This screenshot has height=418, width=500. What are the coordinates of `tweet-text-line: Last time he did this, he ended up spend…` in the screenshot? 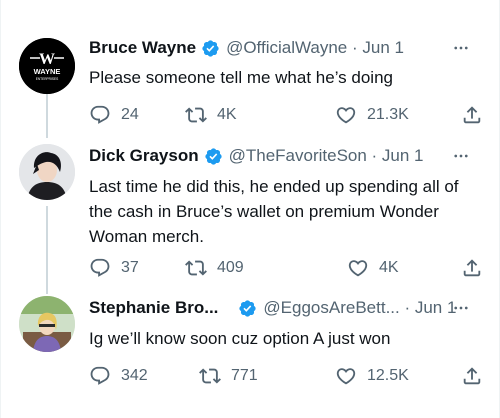 It's located at (274, 186).